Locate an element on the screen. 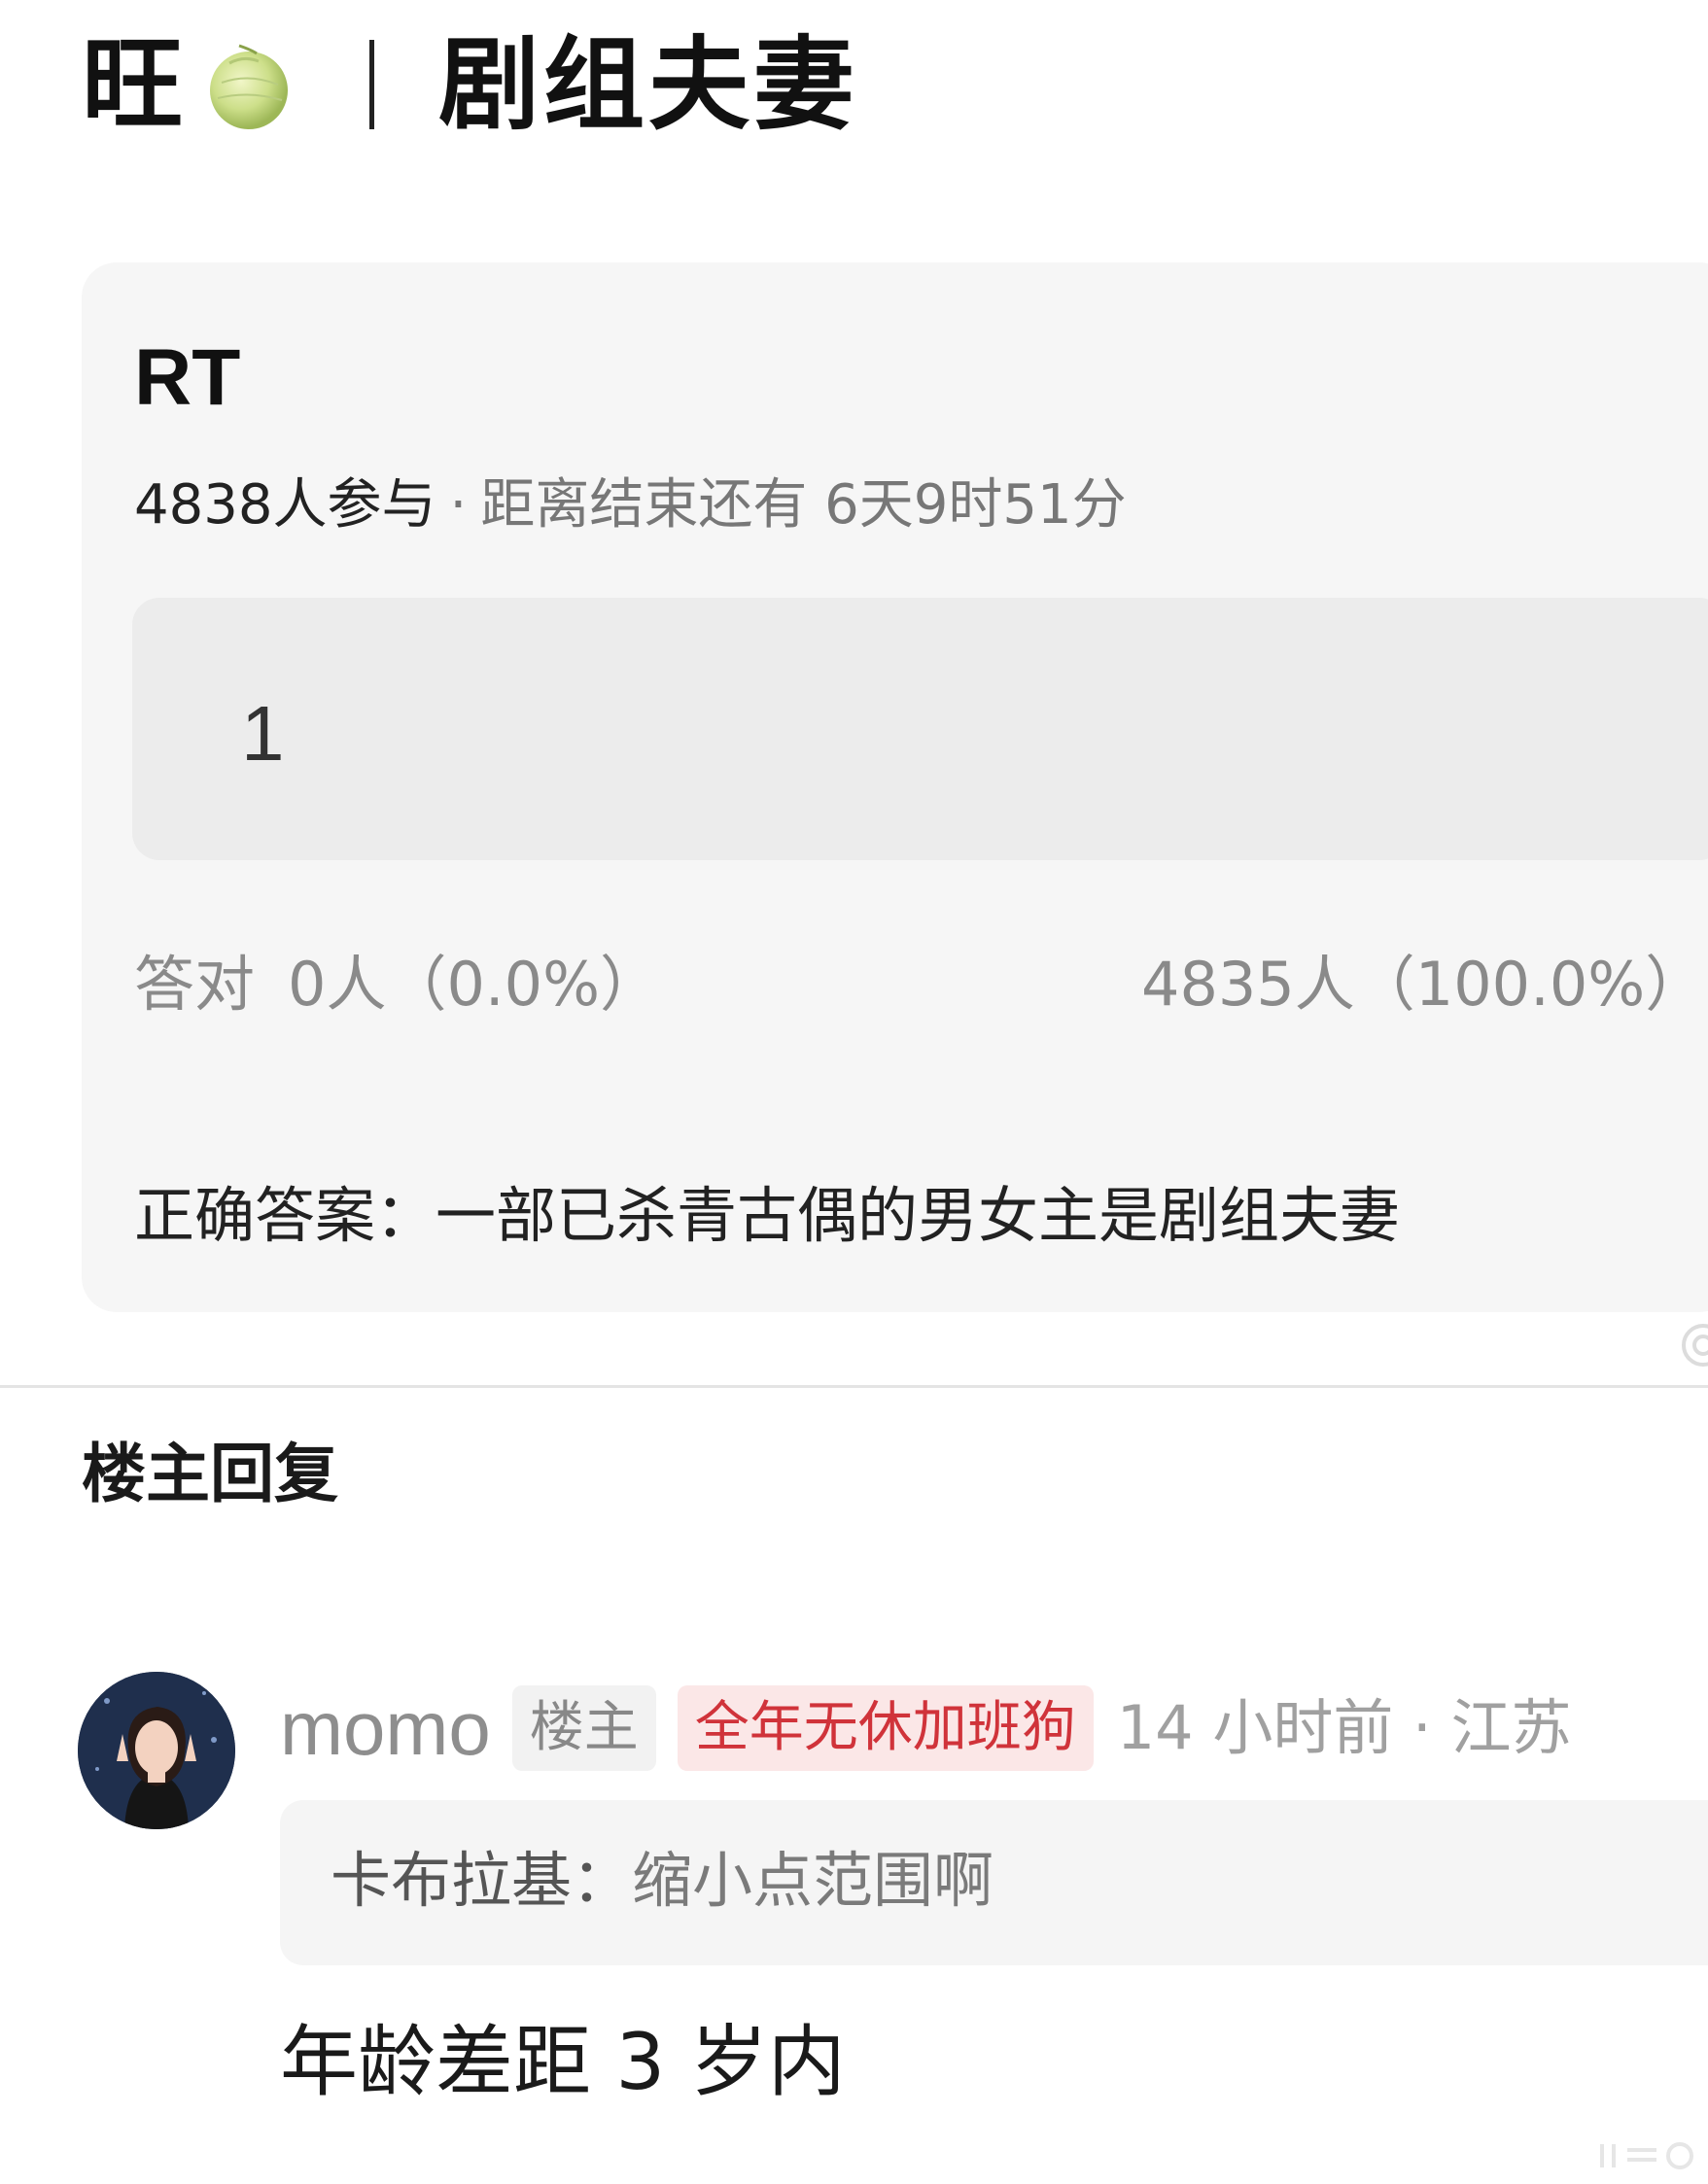  quote-text-line: 卡布拉基：缩小点范围啊 is located at coordinates (662, 1881).